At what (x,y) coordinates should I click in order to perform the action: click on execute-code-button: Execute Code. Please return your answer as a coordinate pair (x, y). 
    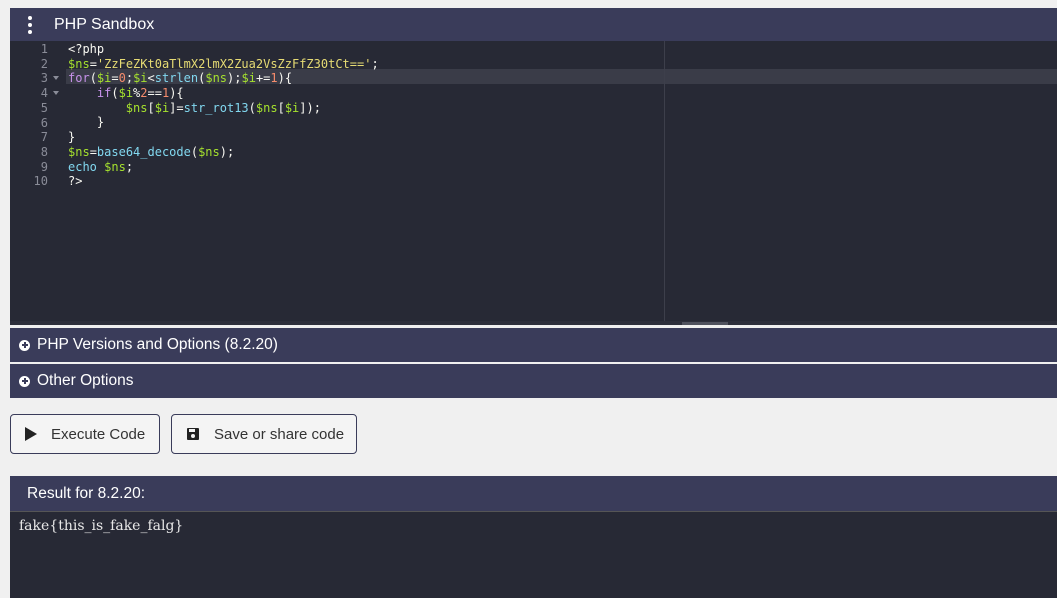
    Looking at the image, I should click on (85, 434).